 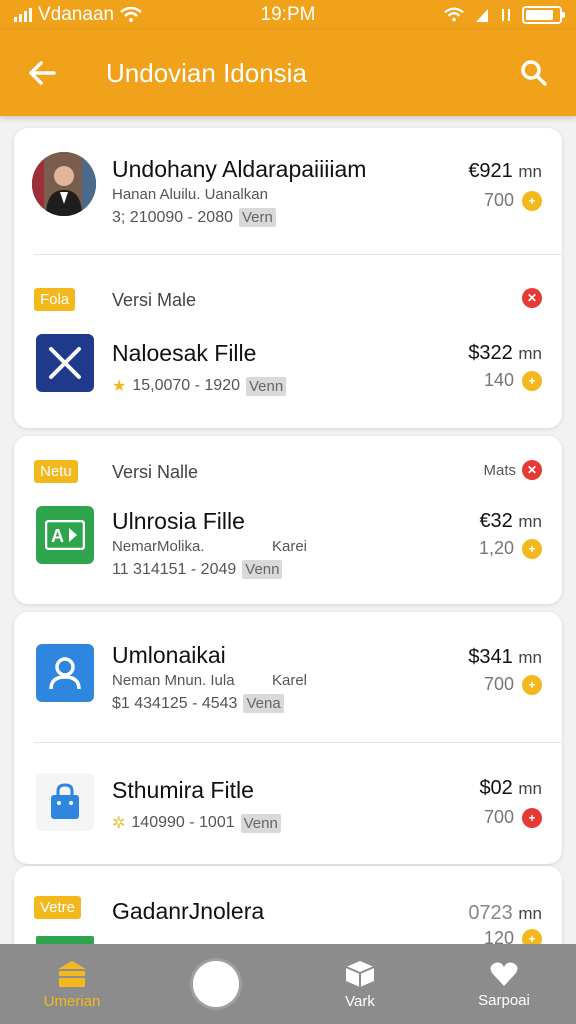 What do you see at coordinates (23, 15) in the screenshot?
I see `signal-icon` at bounding box center [23, 15].